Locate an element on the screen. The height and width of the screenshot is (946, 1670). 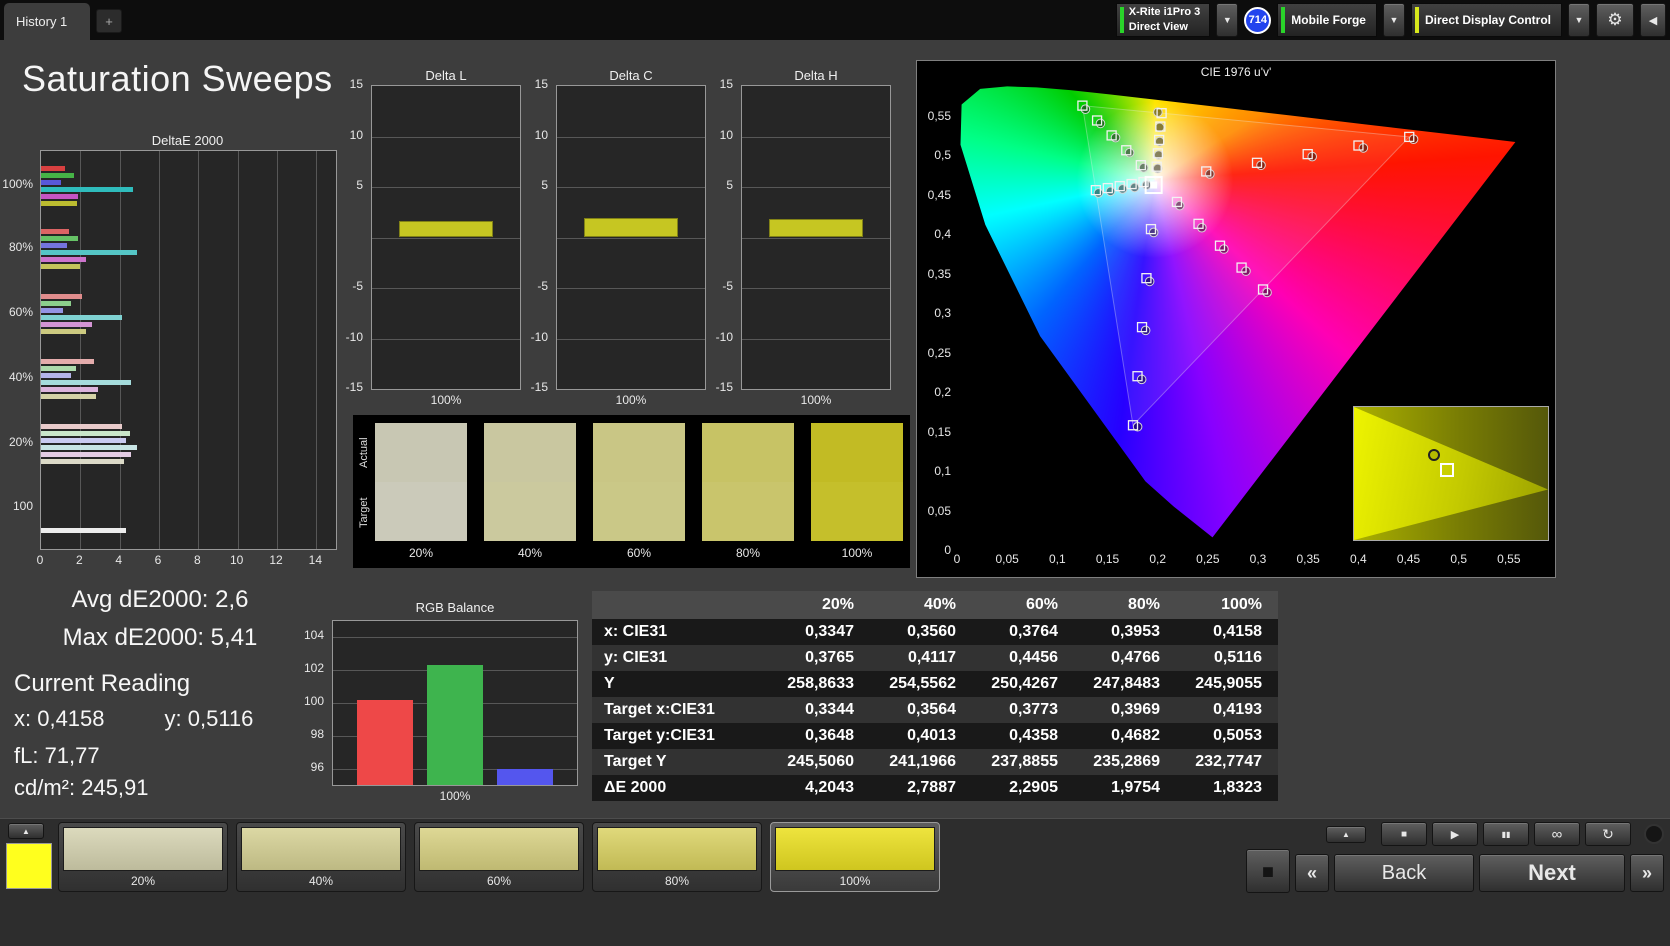
meter-selector: X-Rite i1Pro 3 Direct View is located at coordinates (1163, 20).